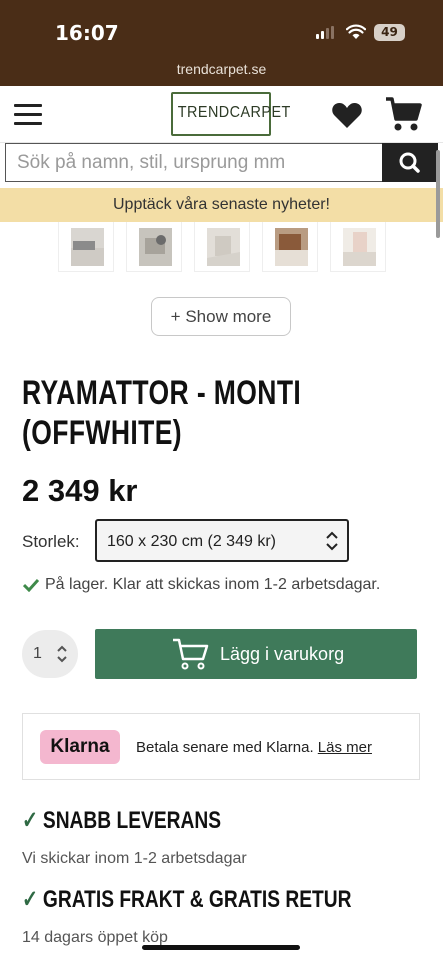  What do you see at coordinates (325, 32) in the screenshot?
I see `cellular-signal-icon` at bounding box center [325, 32].